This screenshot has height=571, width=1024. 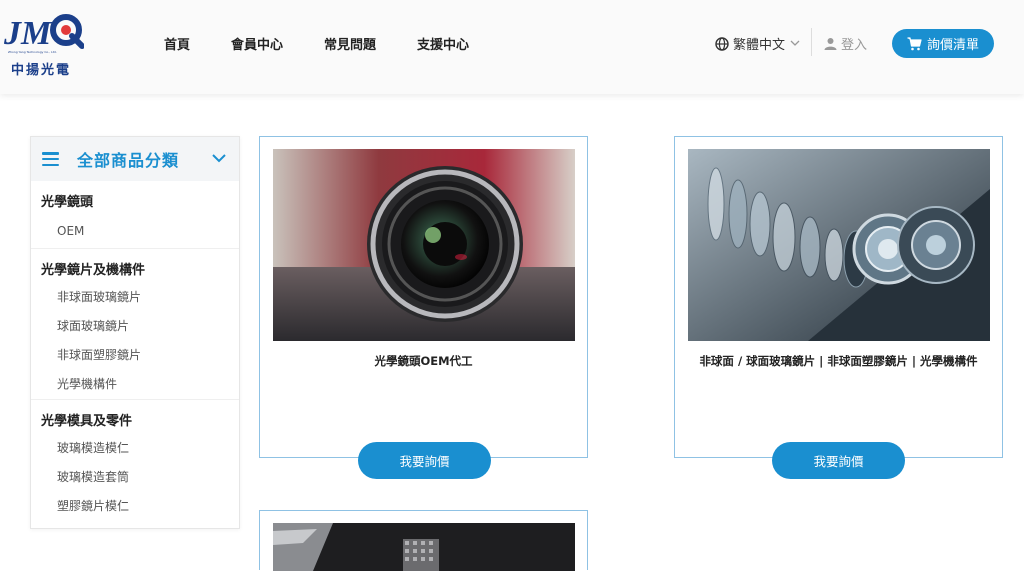 I want to click on subcategory-aspheric-glass: 非球面玻璃鏡片, so click(x=135, y=297).